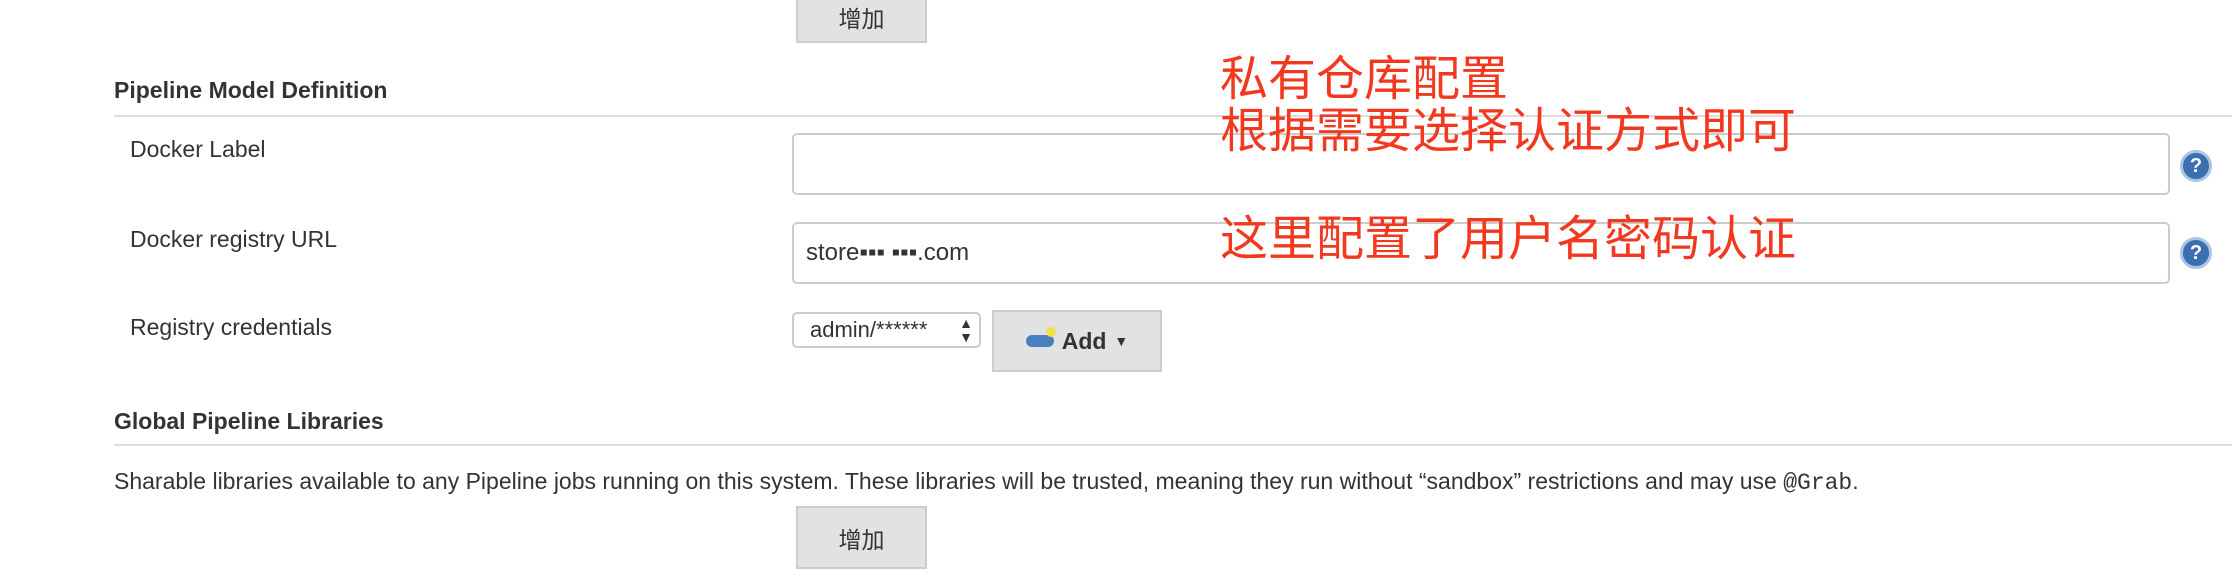 This screenshot has width=2232, height=584. What do you see at coordinates (198, 149) in the screenshot?
I see `docker-label-label: Docker Label` at bounding box center [198, 149].